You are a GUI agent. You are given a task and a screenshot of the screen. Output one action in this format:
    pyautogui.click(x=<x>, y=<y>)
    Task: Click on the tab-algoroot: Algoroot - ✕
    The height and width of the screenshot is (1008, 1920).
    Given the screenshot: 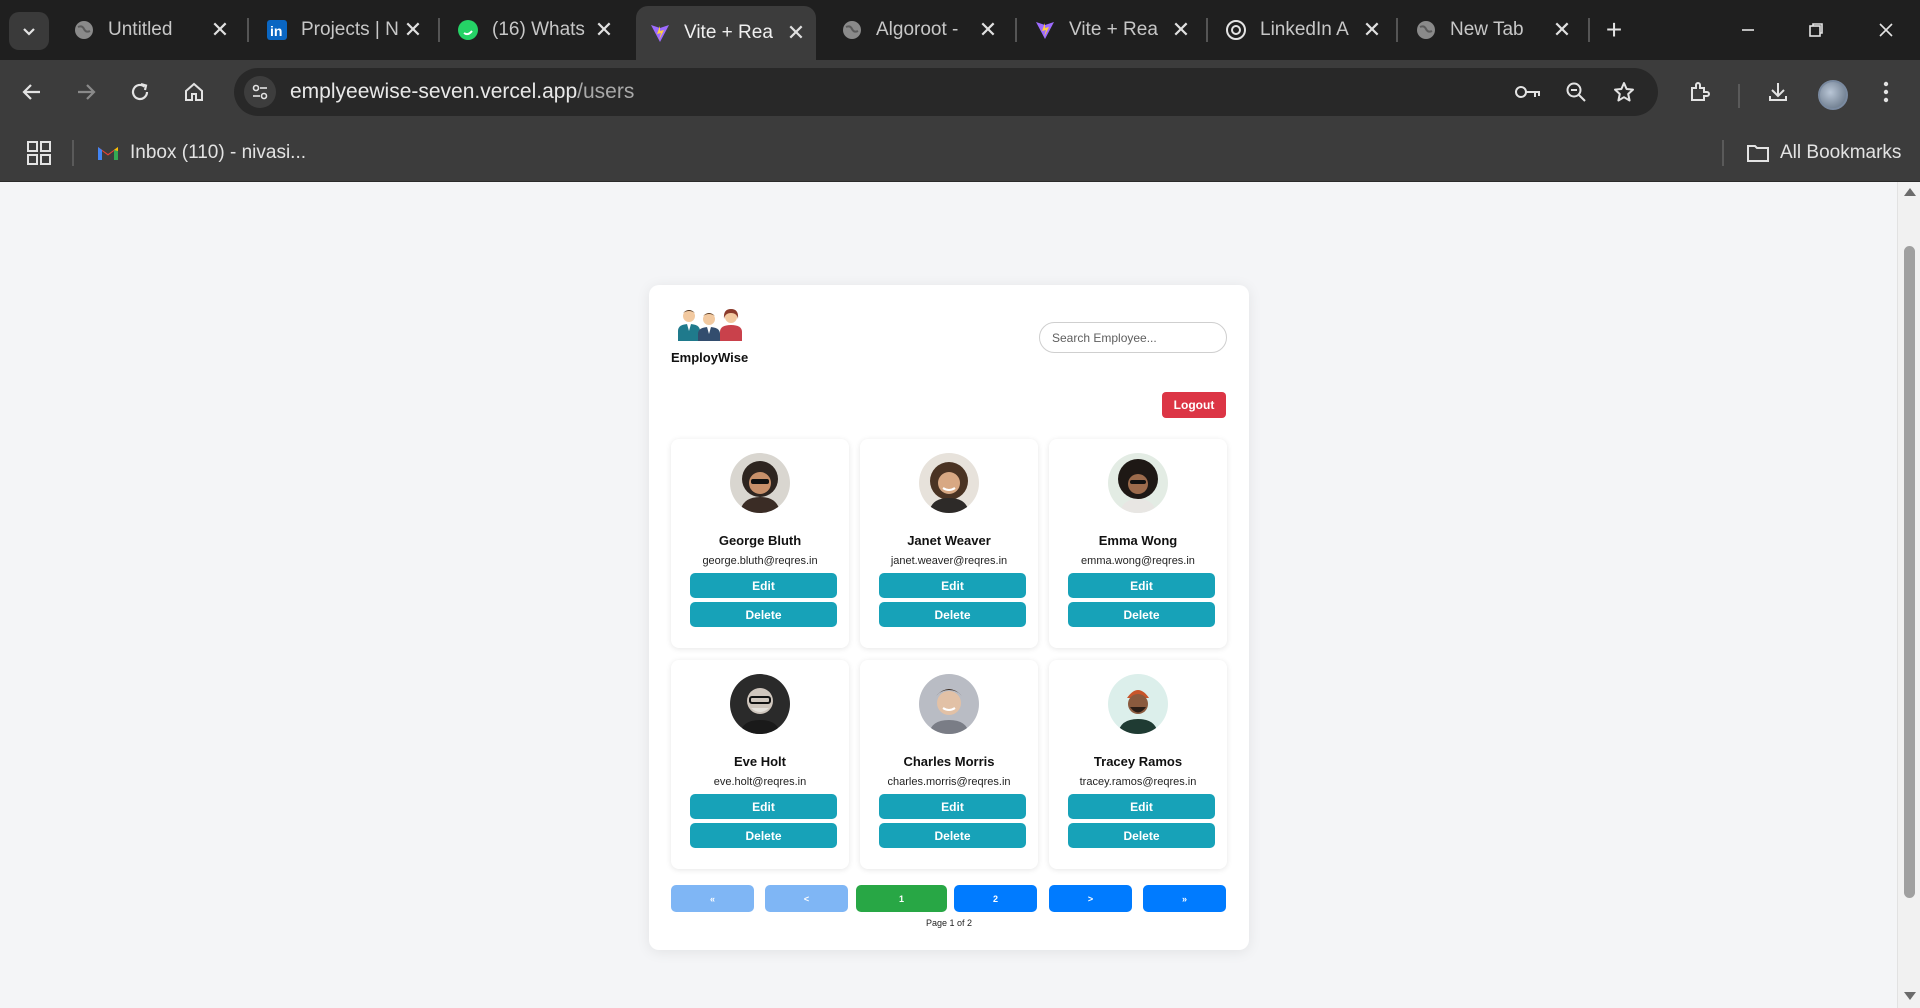 What is the action you would take?
    pyautogui.click(x=918, y=30)
    